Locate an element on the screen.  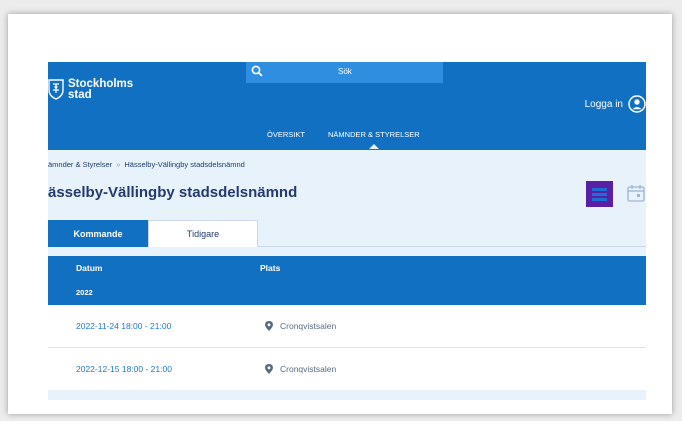
calendar-icon is located at coordinates (636, 193).